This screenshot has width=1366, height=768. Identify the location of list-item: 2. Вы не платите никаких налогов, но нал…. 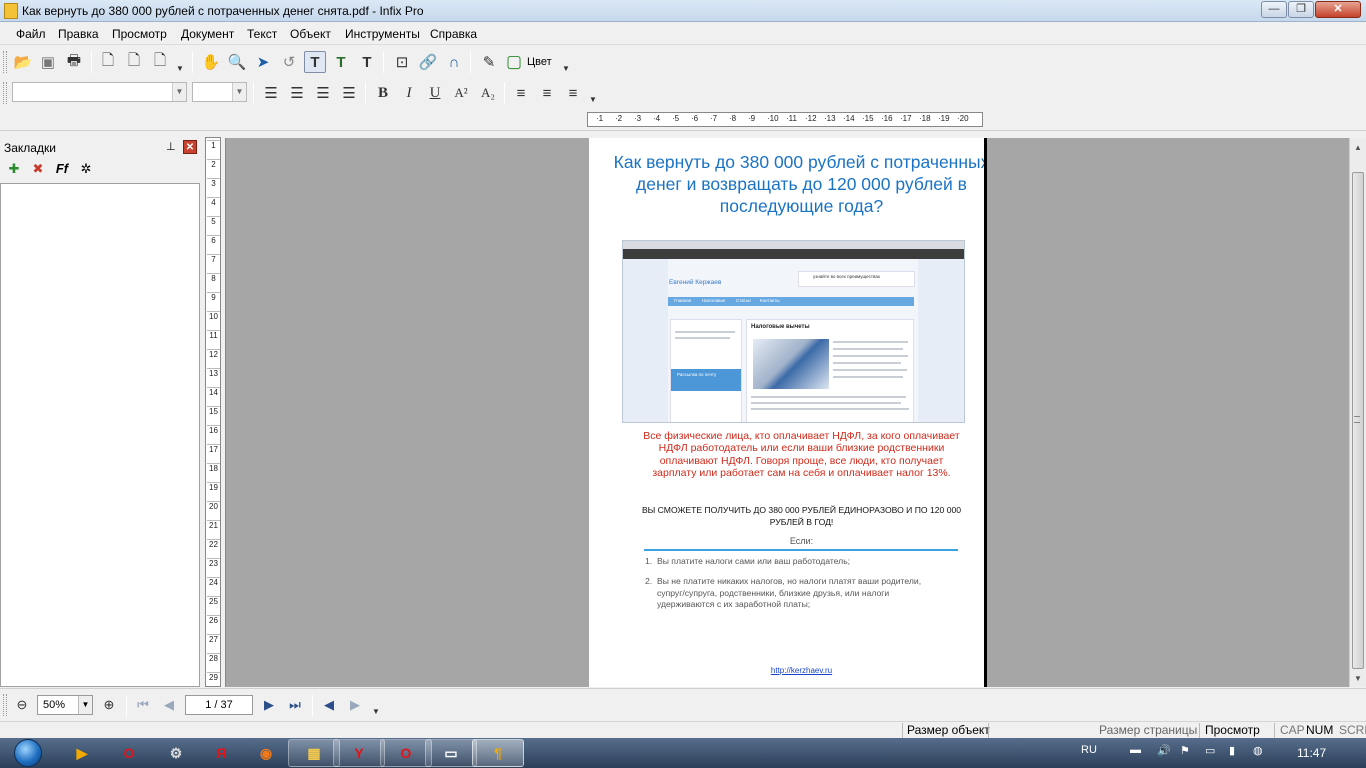
(796, 593).